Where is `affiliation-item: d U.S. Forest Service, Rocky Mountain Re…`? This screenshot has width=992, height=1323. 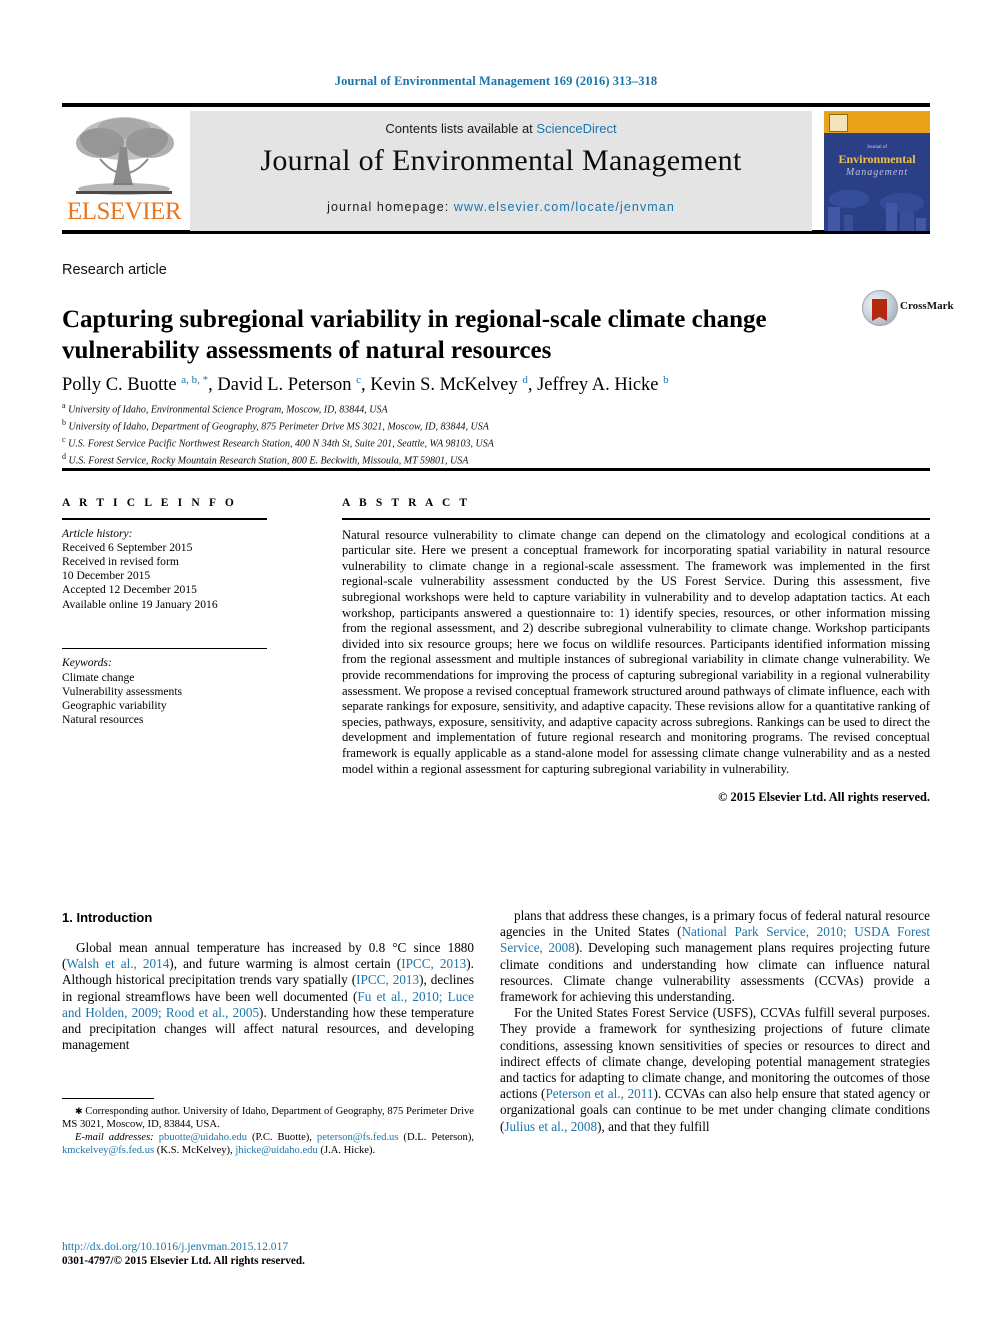 affiliation-item: d U.S. Forest Service, Rocky Mountain Re… is located at coordinates (472, 459).